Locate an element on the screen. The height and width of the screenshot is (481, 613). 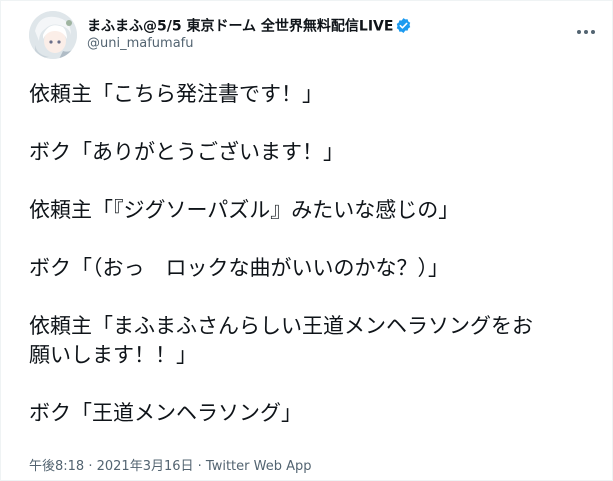
display-name: まふまふ@5/5 東京ドーム 全世界無料配信LIVE is located at coordinates (240, 27).